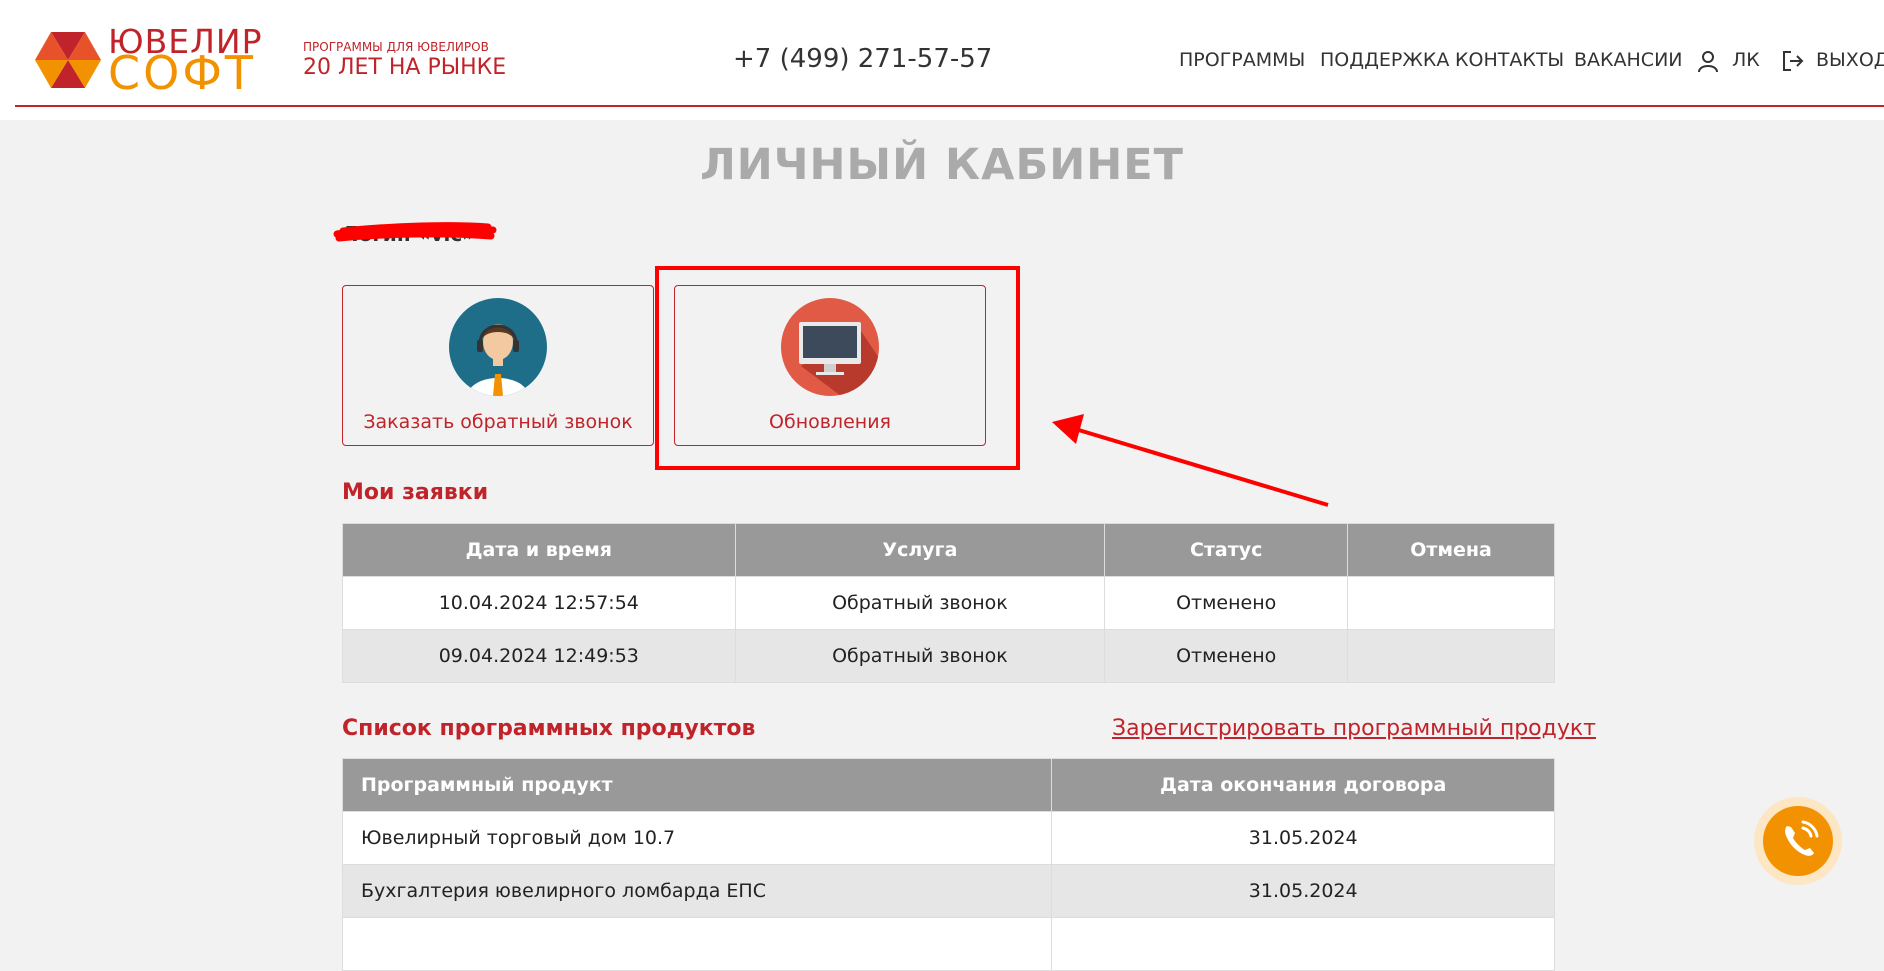 The height and width of the screenshot is (971, 1884). What do you see at coordinates (1190, 460) in the screenshot?
I see `annotation-arrow` at bounding box center [1190, 460].